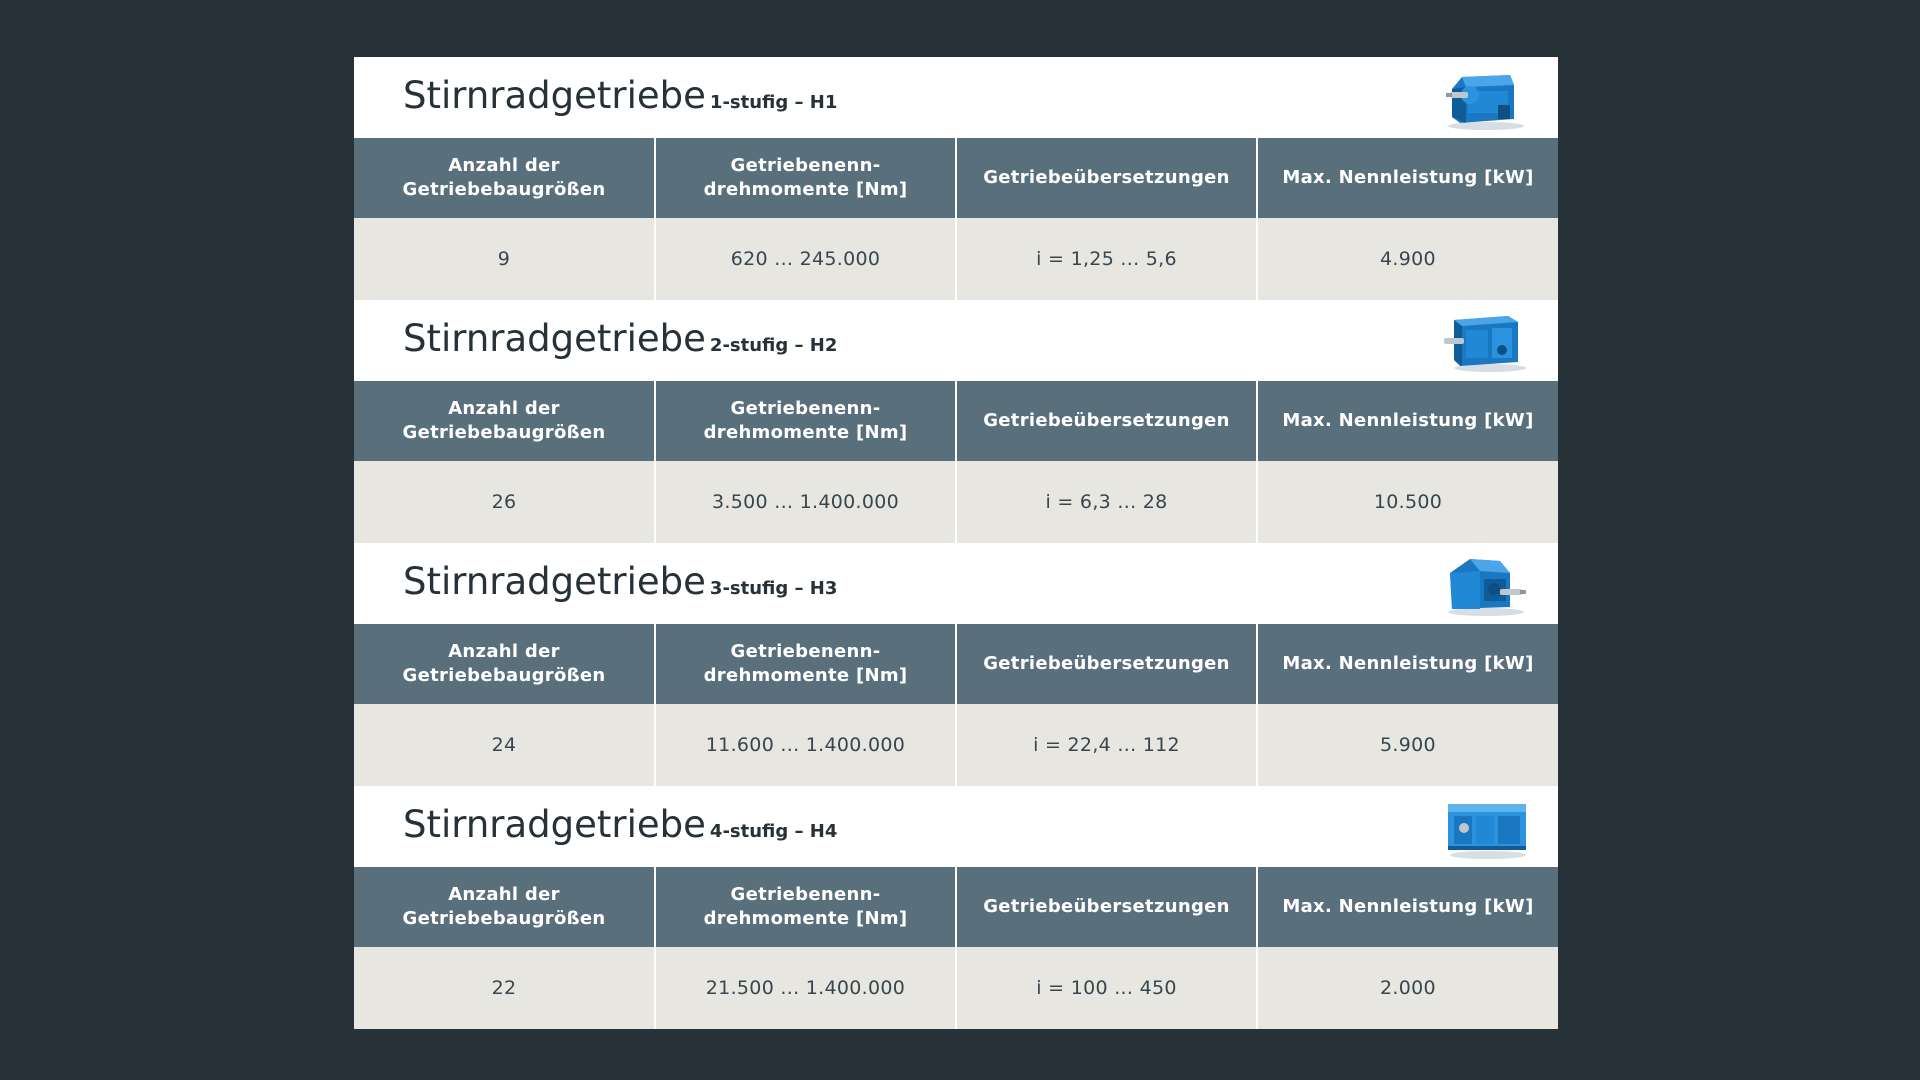 Image resolution: width=1920 pixels, height=1080 pixels. Describe the element at coordinates (1106, 259) in the screenshot. I see `cell-ratios: i = 1,25 ... 5,6` at that location.